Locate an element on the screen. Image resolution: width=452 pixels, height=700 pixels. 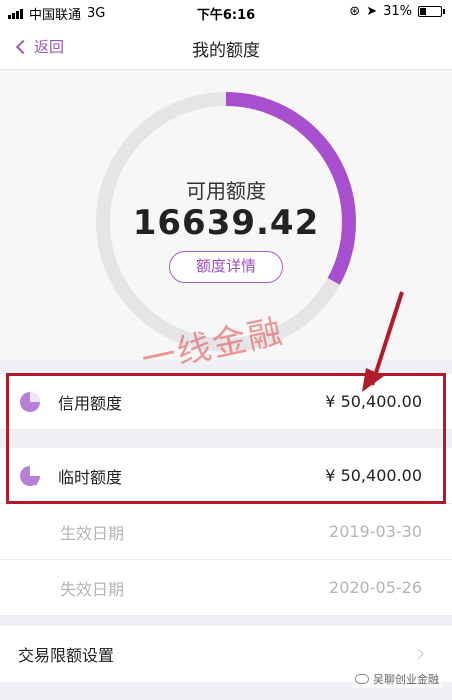
location-icon: ➤ is located at coordinates (372, 11).